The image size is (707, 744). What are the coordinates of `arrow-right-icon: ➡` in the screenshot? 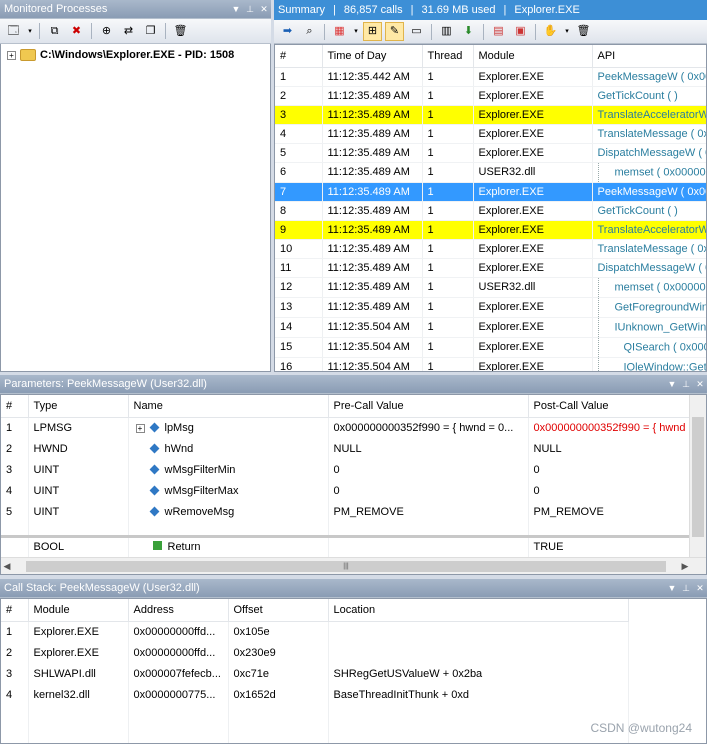 It's located at (287, 31).